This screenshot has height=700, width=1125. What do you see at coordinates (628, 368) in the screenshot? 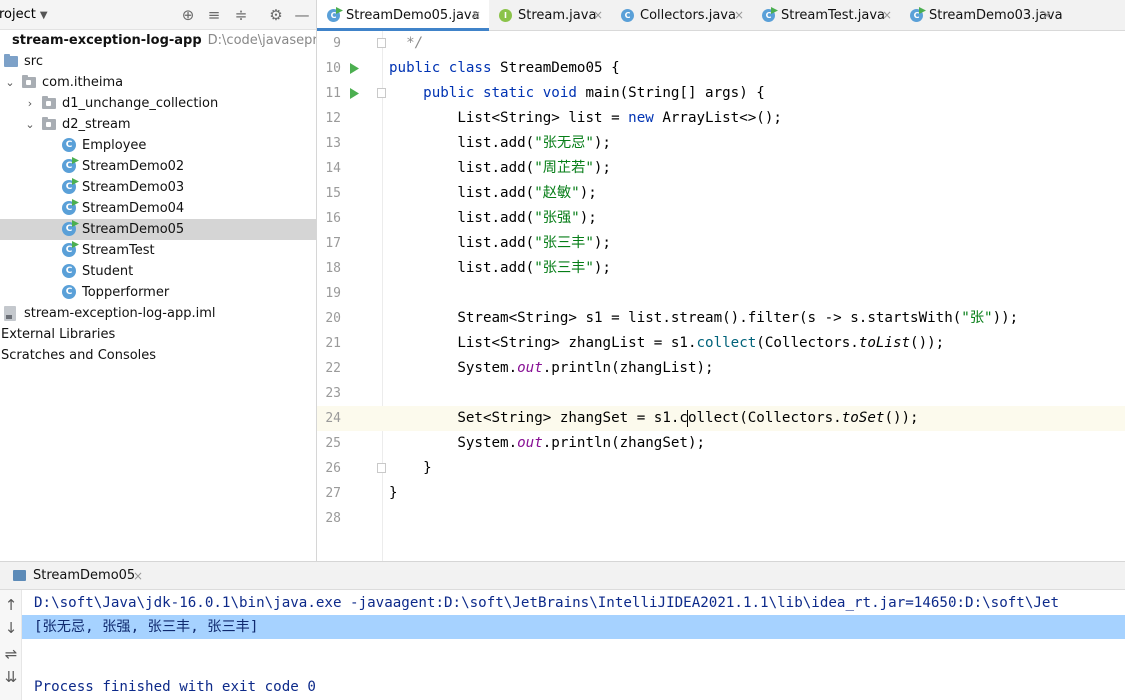
I see `code-token: .println(zhangList);` at bounding box center [628, 368].